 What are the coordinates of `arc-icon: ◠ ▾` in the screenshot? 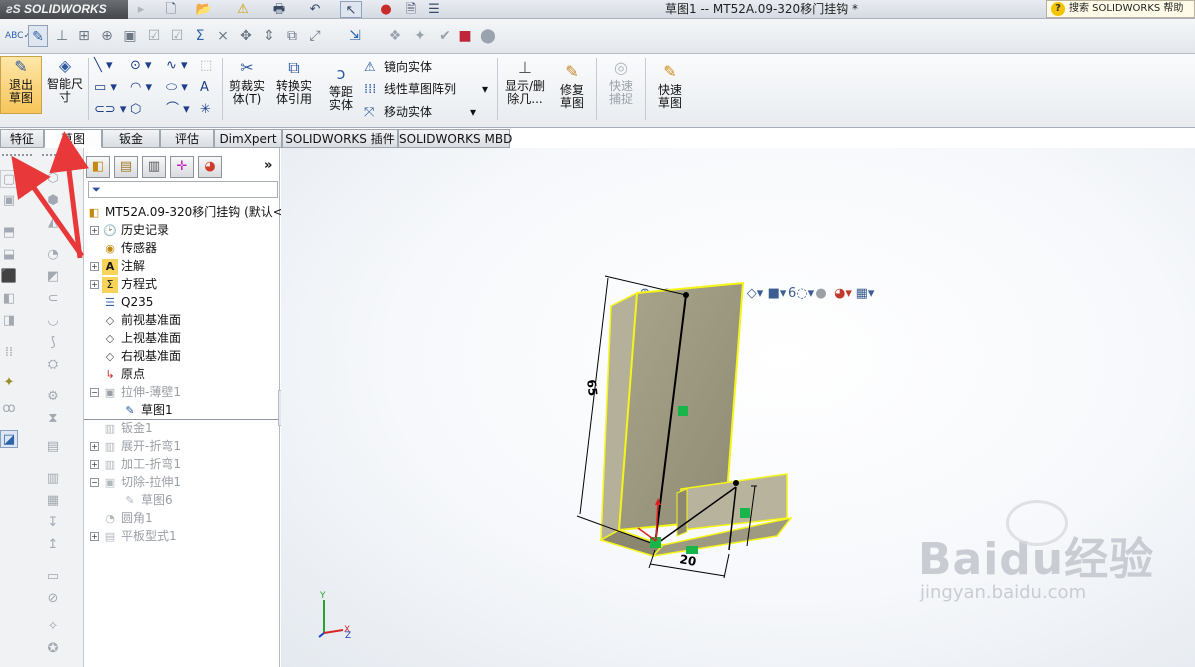 It's located at (141, 88).